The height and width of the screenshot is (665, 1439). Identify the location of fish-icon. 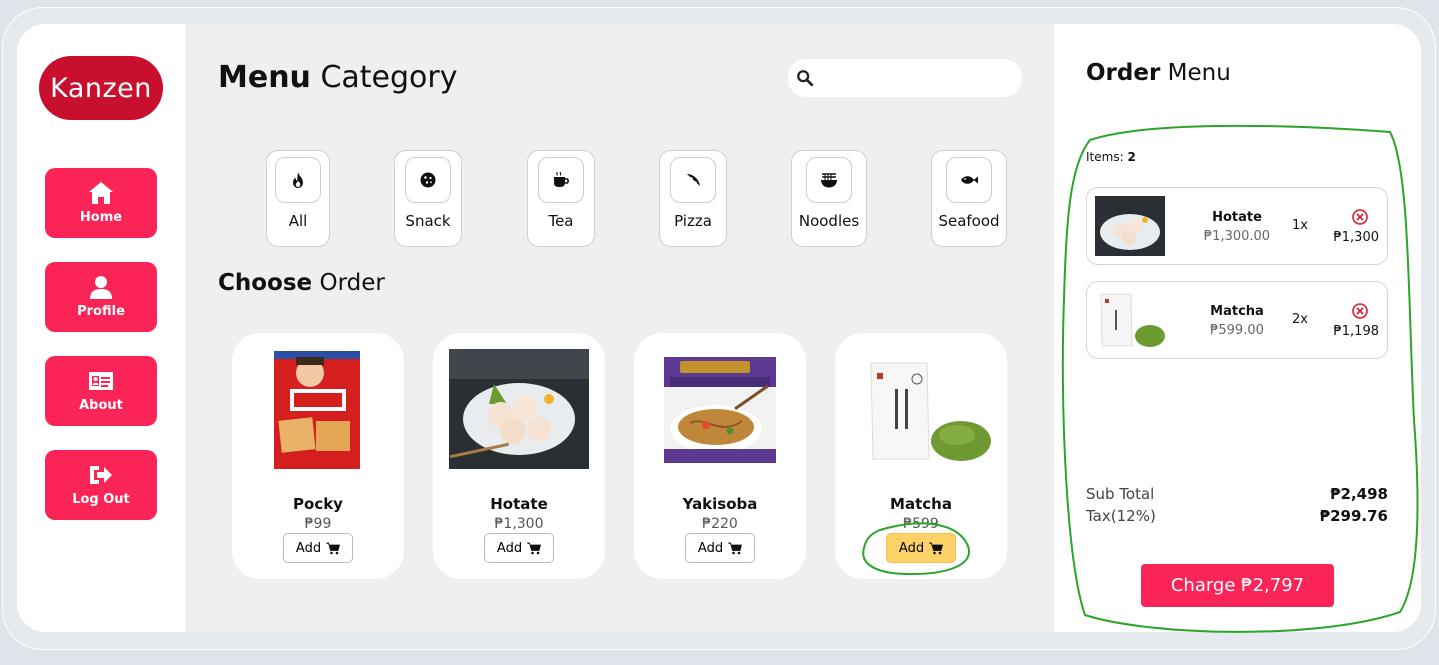
(969, 180).